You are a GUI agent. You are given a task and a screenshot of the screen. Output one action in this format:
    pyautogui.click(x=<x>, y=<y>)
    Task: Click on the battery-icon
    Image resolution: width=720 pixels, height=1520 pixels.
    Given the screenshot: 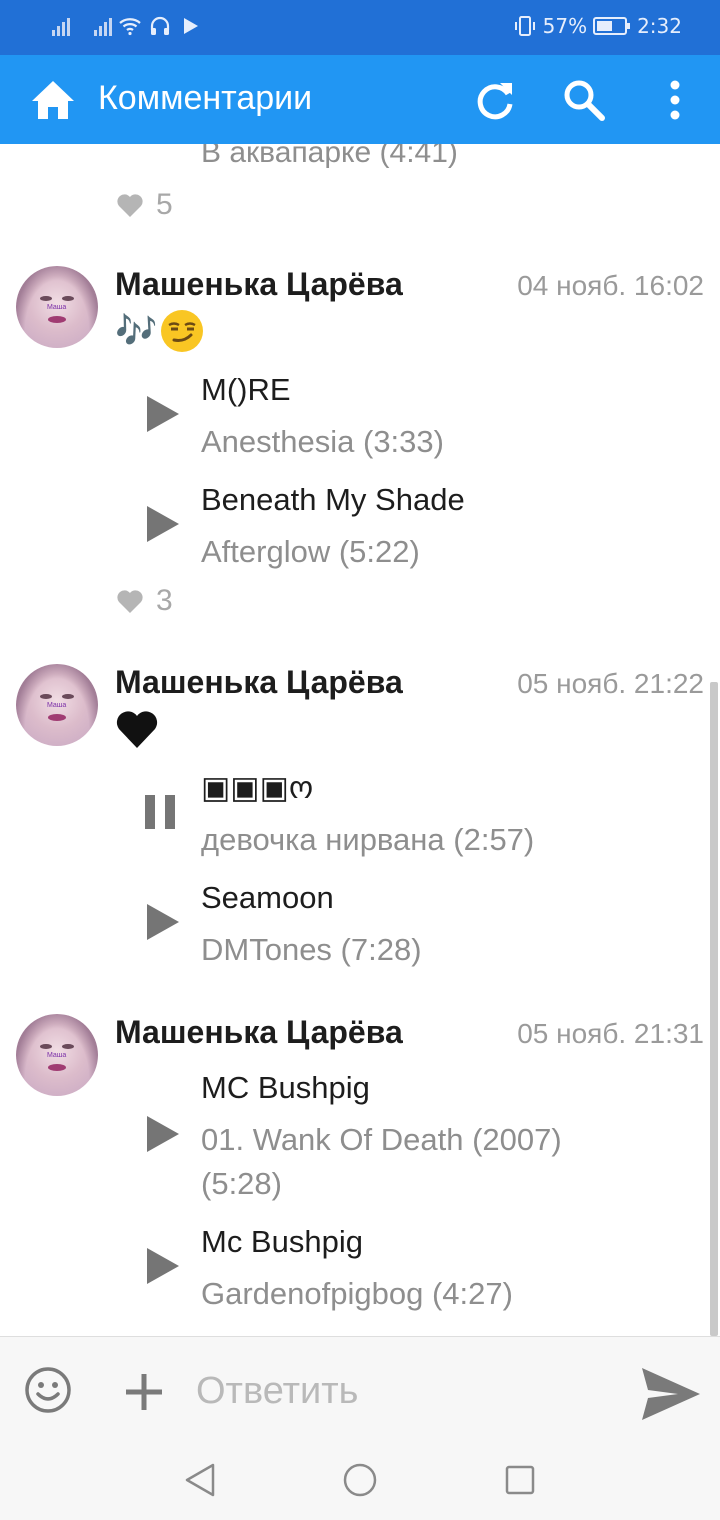 What is the action you would take?
    pyautogui.click(x=612, y=26)
    